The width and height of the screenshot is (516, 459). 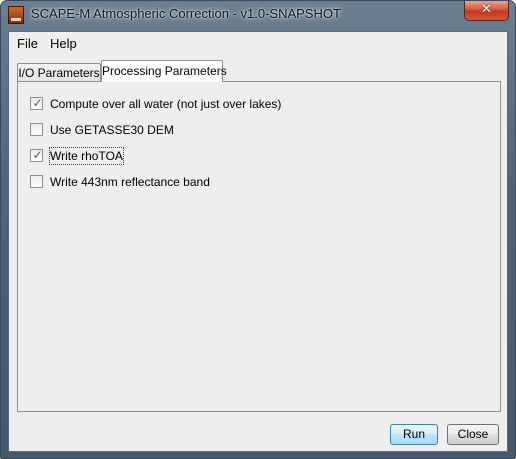 I want to click on write-443nm-reflectance-checkbox, so click(x=36, y=181).